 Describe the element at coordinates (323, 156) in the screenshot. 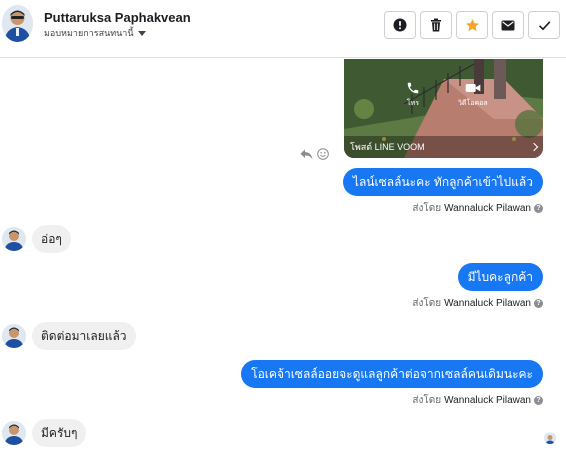

I see `emoji-reaction-icon` at that location.